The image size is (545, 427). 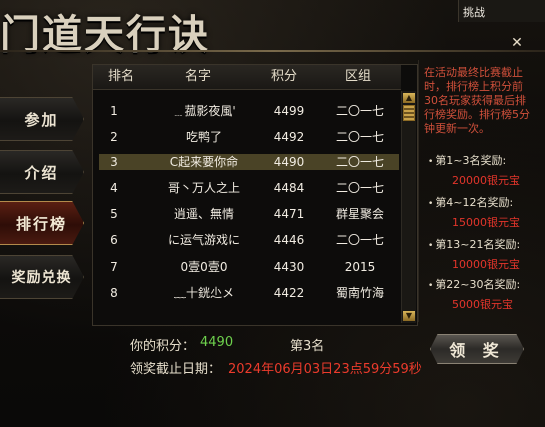 What do you see at coordinates (203, 240) in the screenshot?
I see `row-name: に运气游戏に` at bounding box center [203, 240].